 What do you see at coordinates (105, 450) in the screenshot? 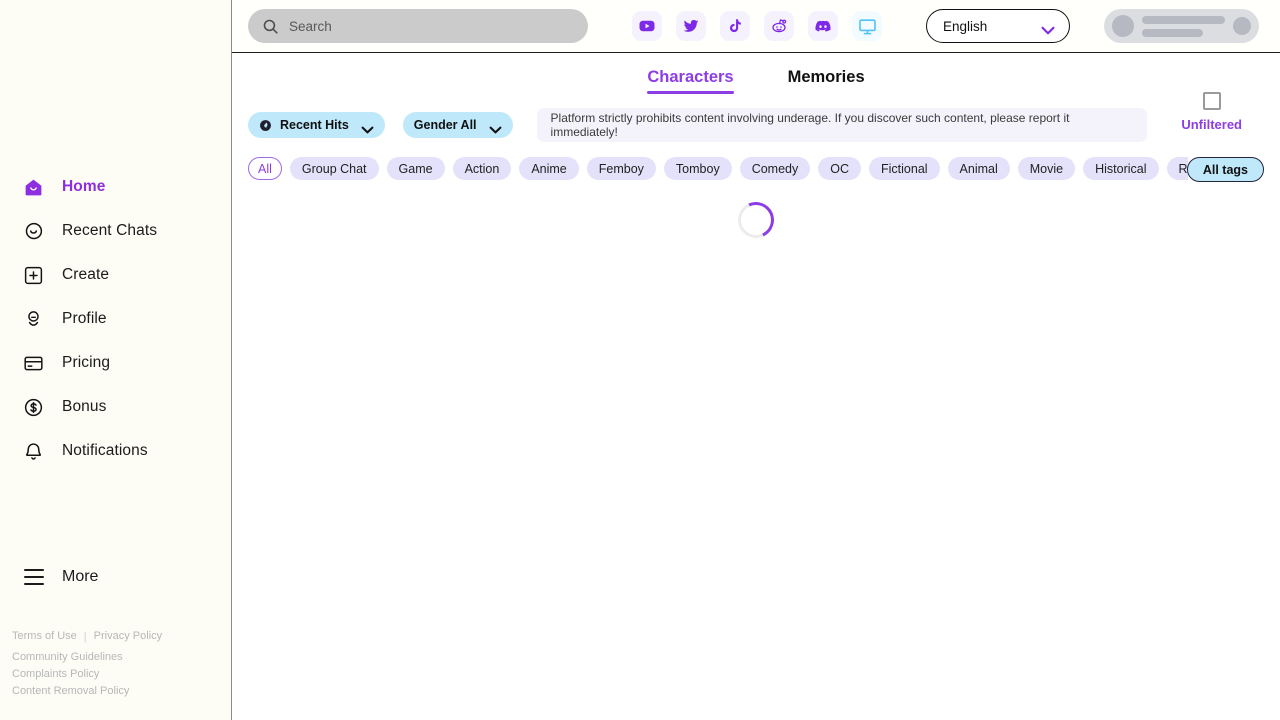
I see `sidebar-item-label: Notifications` at bounding box center [105, 450].